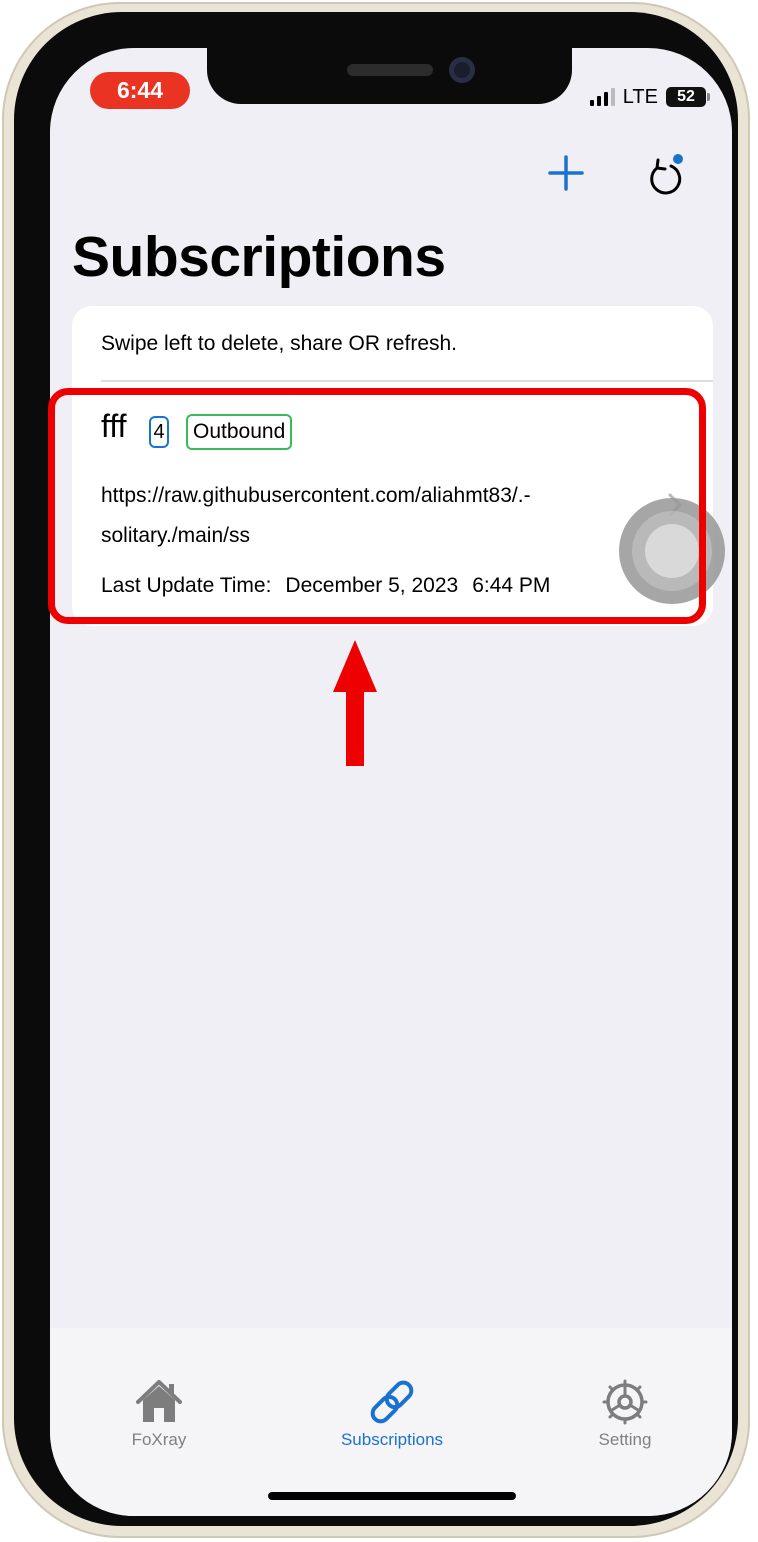  I want to click on tab-setting: Setting, so click(625, 1414).